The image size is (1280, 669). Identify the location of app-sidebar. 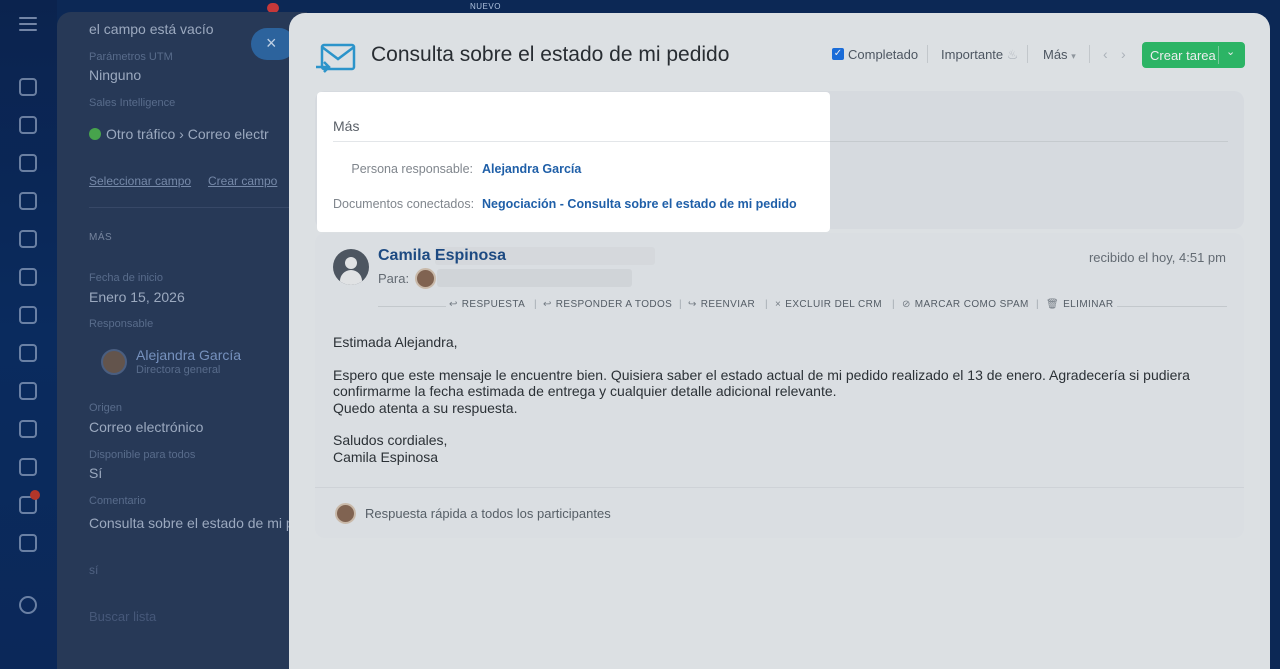
(28, 334).